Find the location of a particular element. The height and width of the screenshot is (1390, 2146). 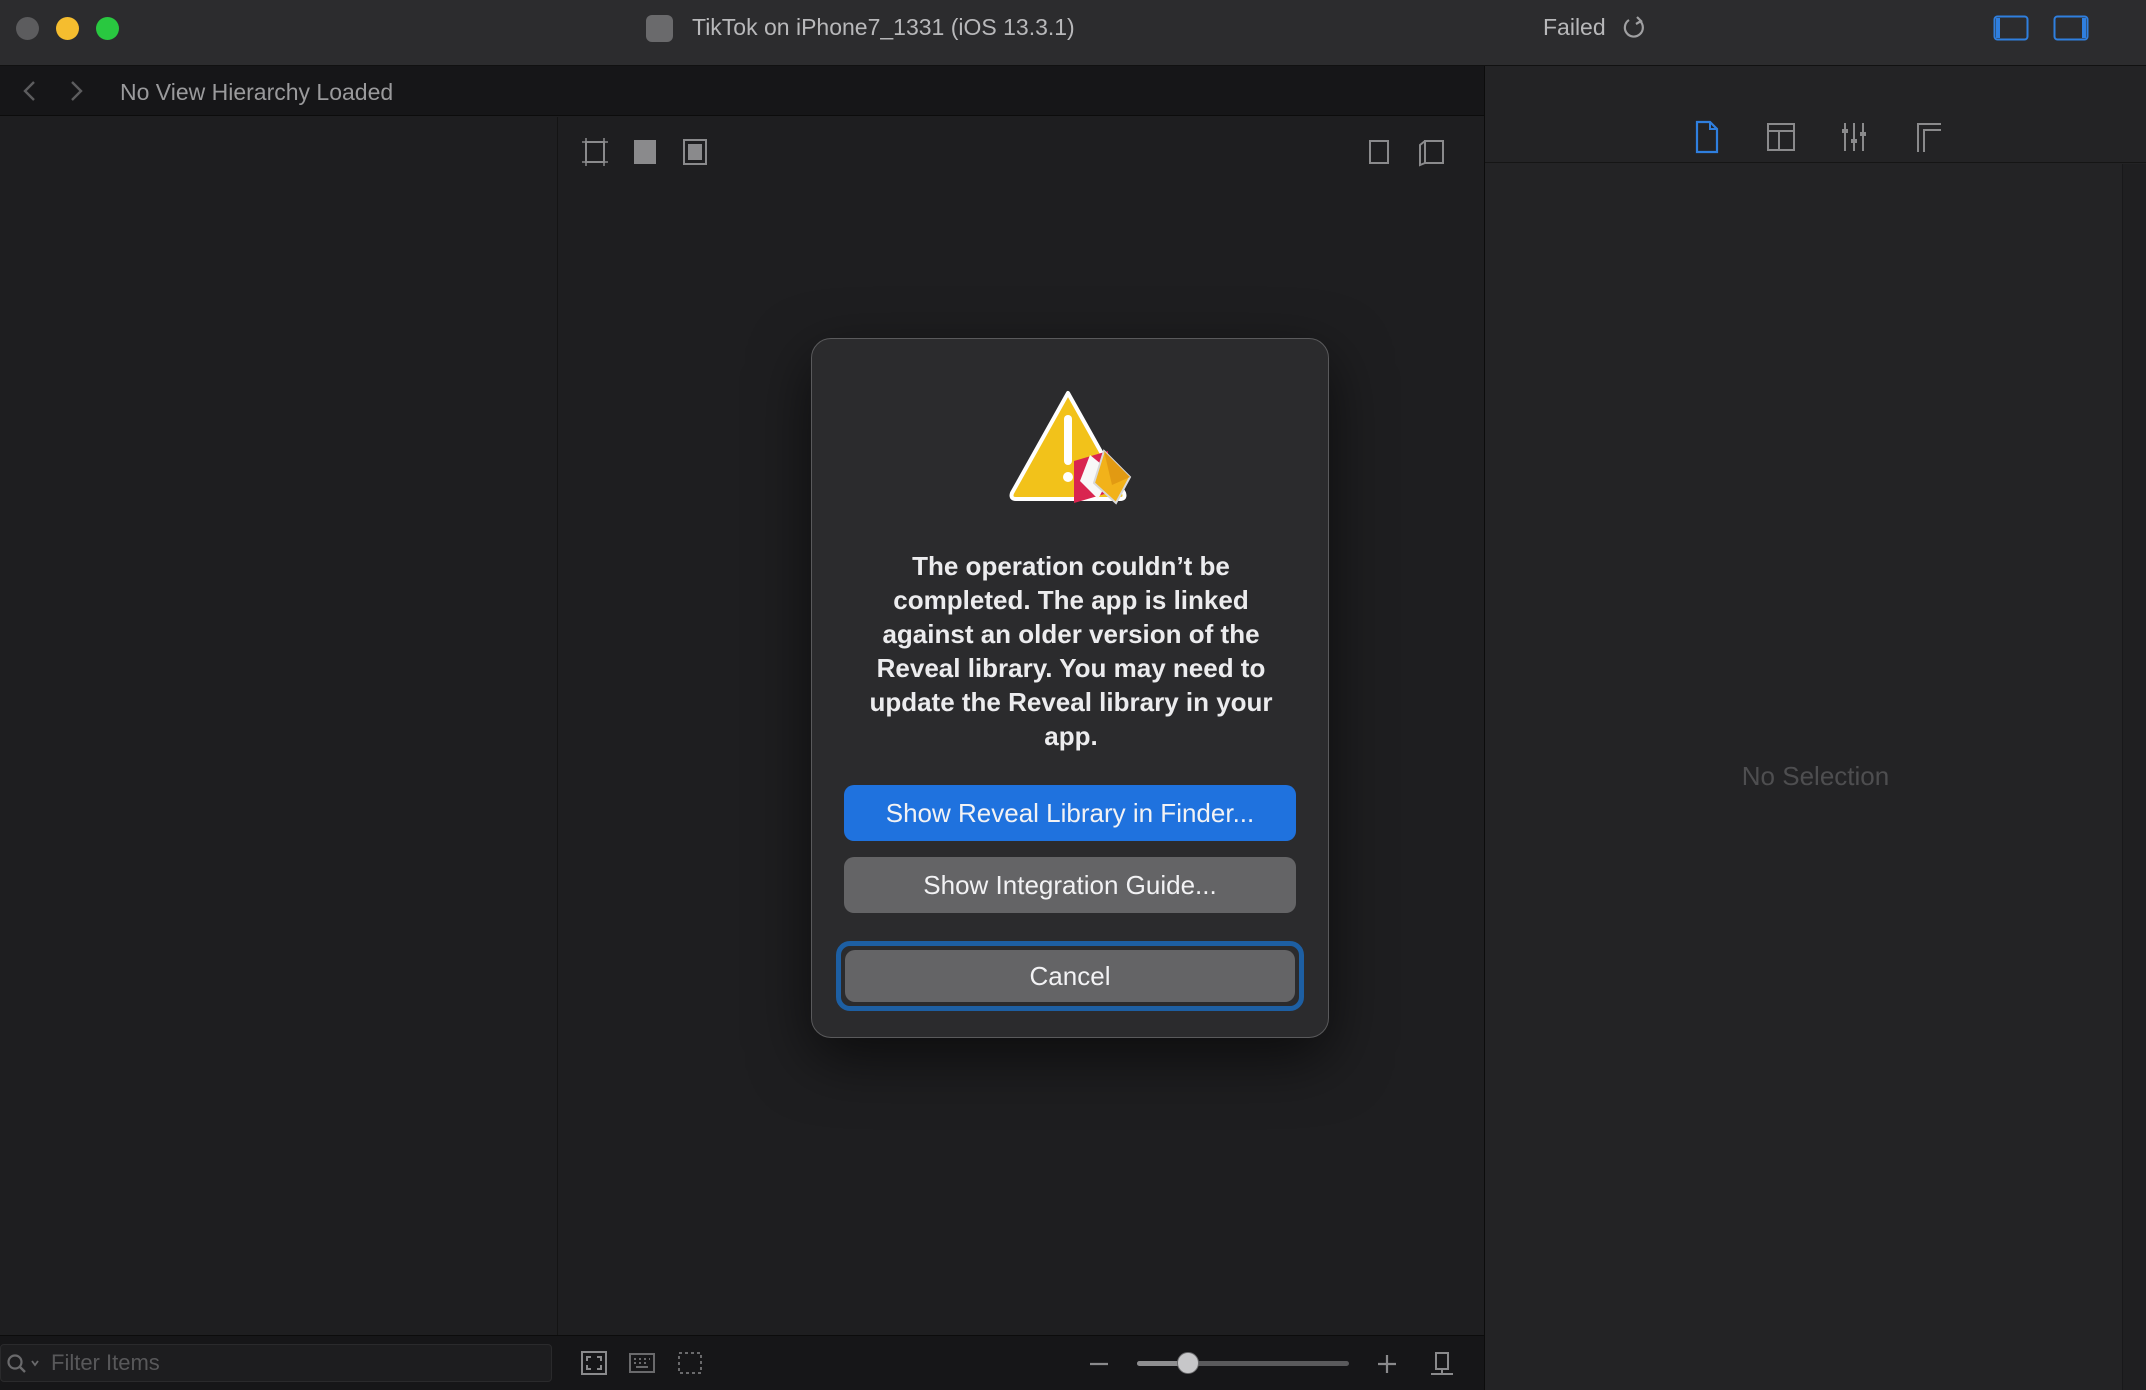

forward-chevron-icon is located at coordinates (76, 91).